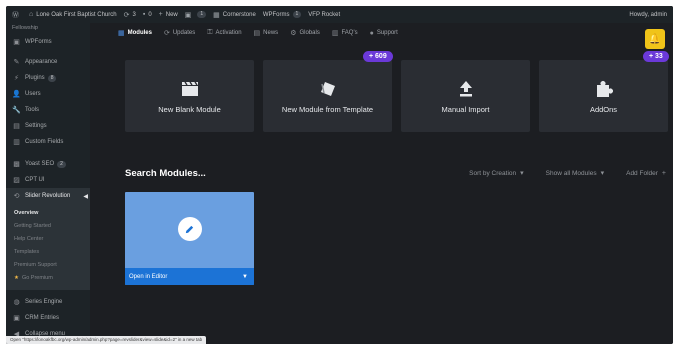 The height and width of the screenshot is (350, 679). I want to click on vfp-label: VFP Rocket, so click(324, 14).